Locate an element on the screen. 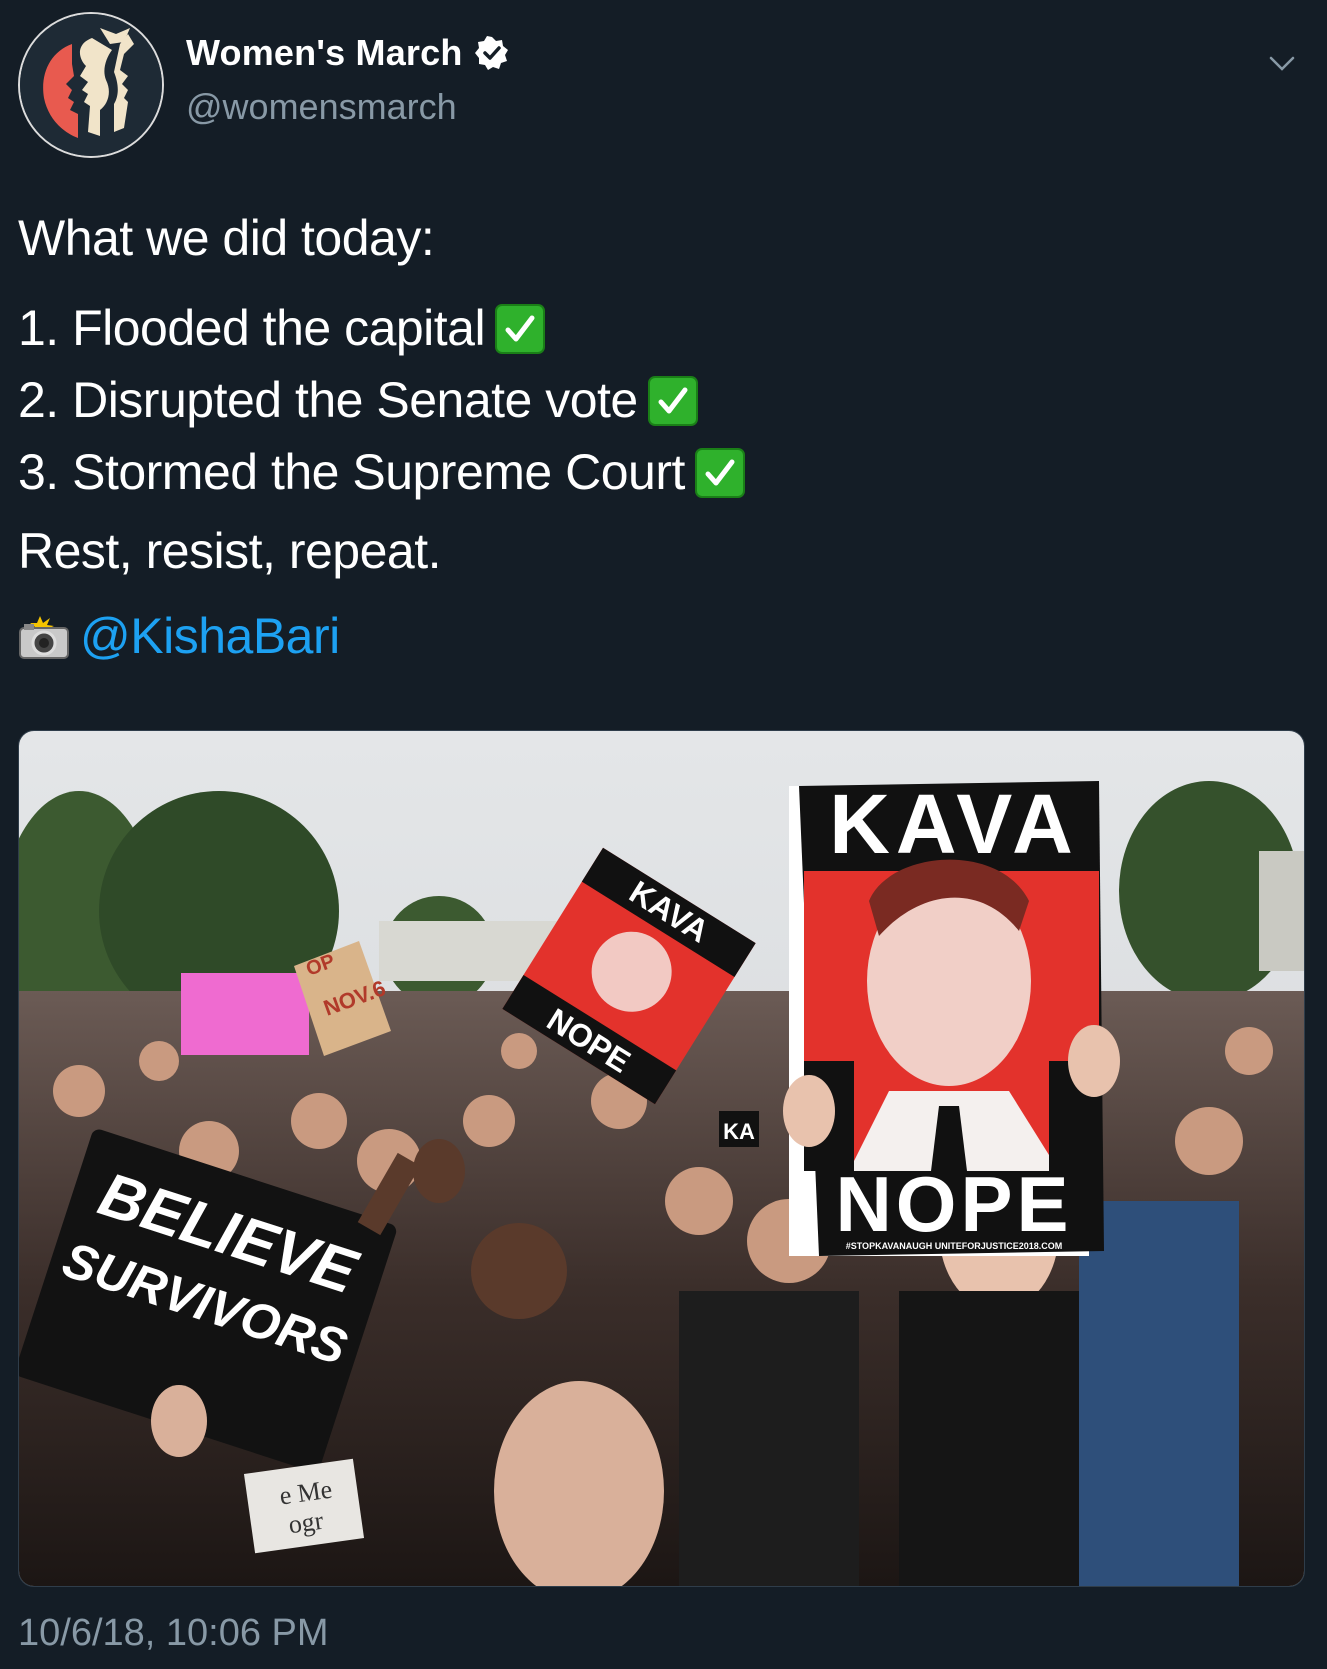 This screenshot has height=1669, width=1327. credit-mention-link: @KishaBari is located at coordinates (210, 637).